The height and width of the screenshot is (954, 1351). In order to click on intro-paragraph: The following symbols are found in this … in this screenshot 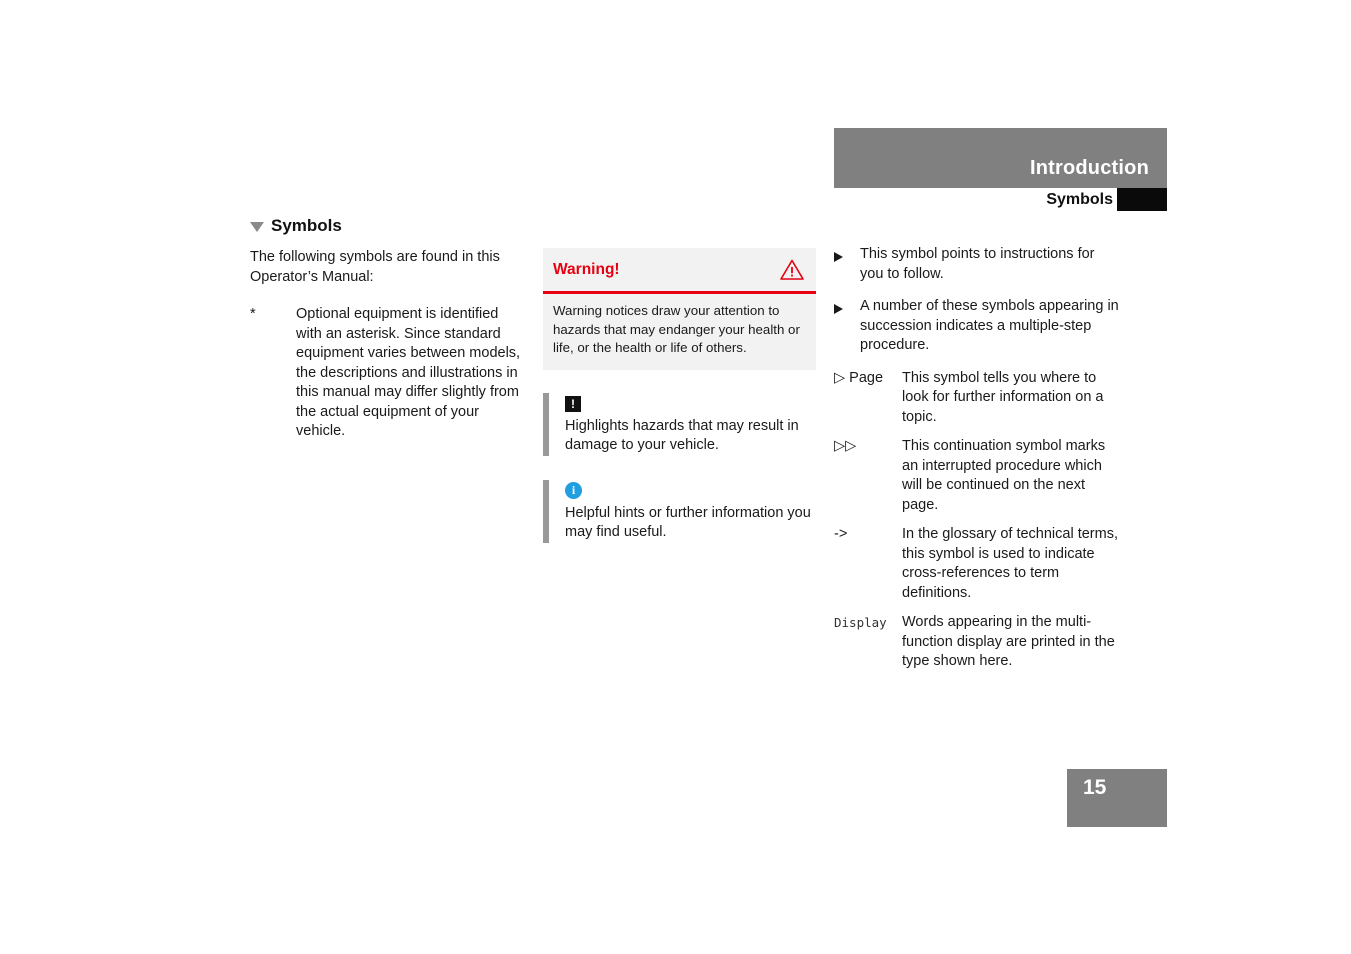, I will do `click(375, 267)`.